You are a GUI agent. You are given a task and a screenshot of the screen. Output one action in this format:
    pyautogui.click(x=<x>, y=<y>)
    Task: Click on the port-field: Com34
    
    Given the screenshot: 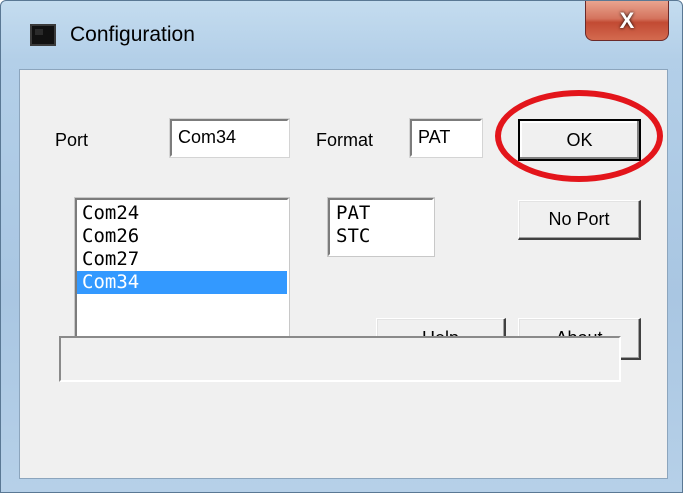 What is the action you would take?
    pyautogui.click(x=229, y=138)
    